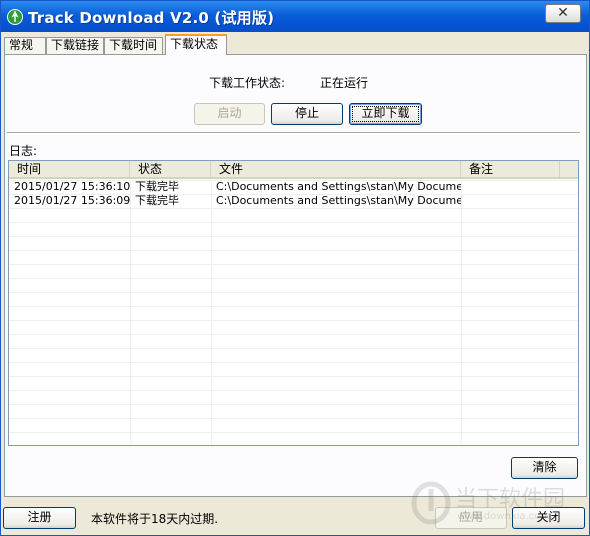 This screenshot has height=536, width=590. What do you see at coordinates (155, 519) in the screenshot?
I see `expiry-notice: 本软件将于18天内过期.` at bounding box center [155, 519].